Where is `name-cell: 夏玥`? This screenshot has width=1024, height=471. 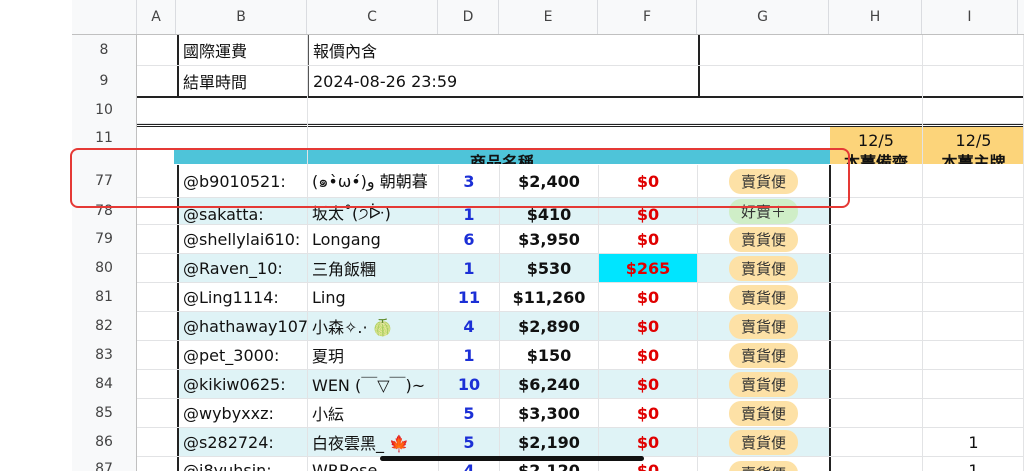 name-cell: 夏玥 is located at coordinates (375, 355).